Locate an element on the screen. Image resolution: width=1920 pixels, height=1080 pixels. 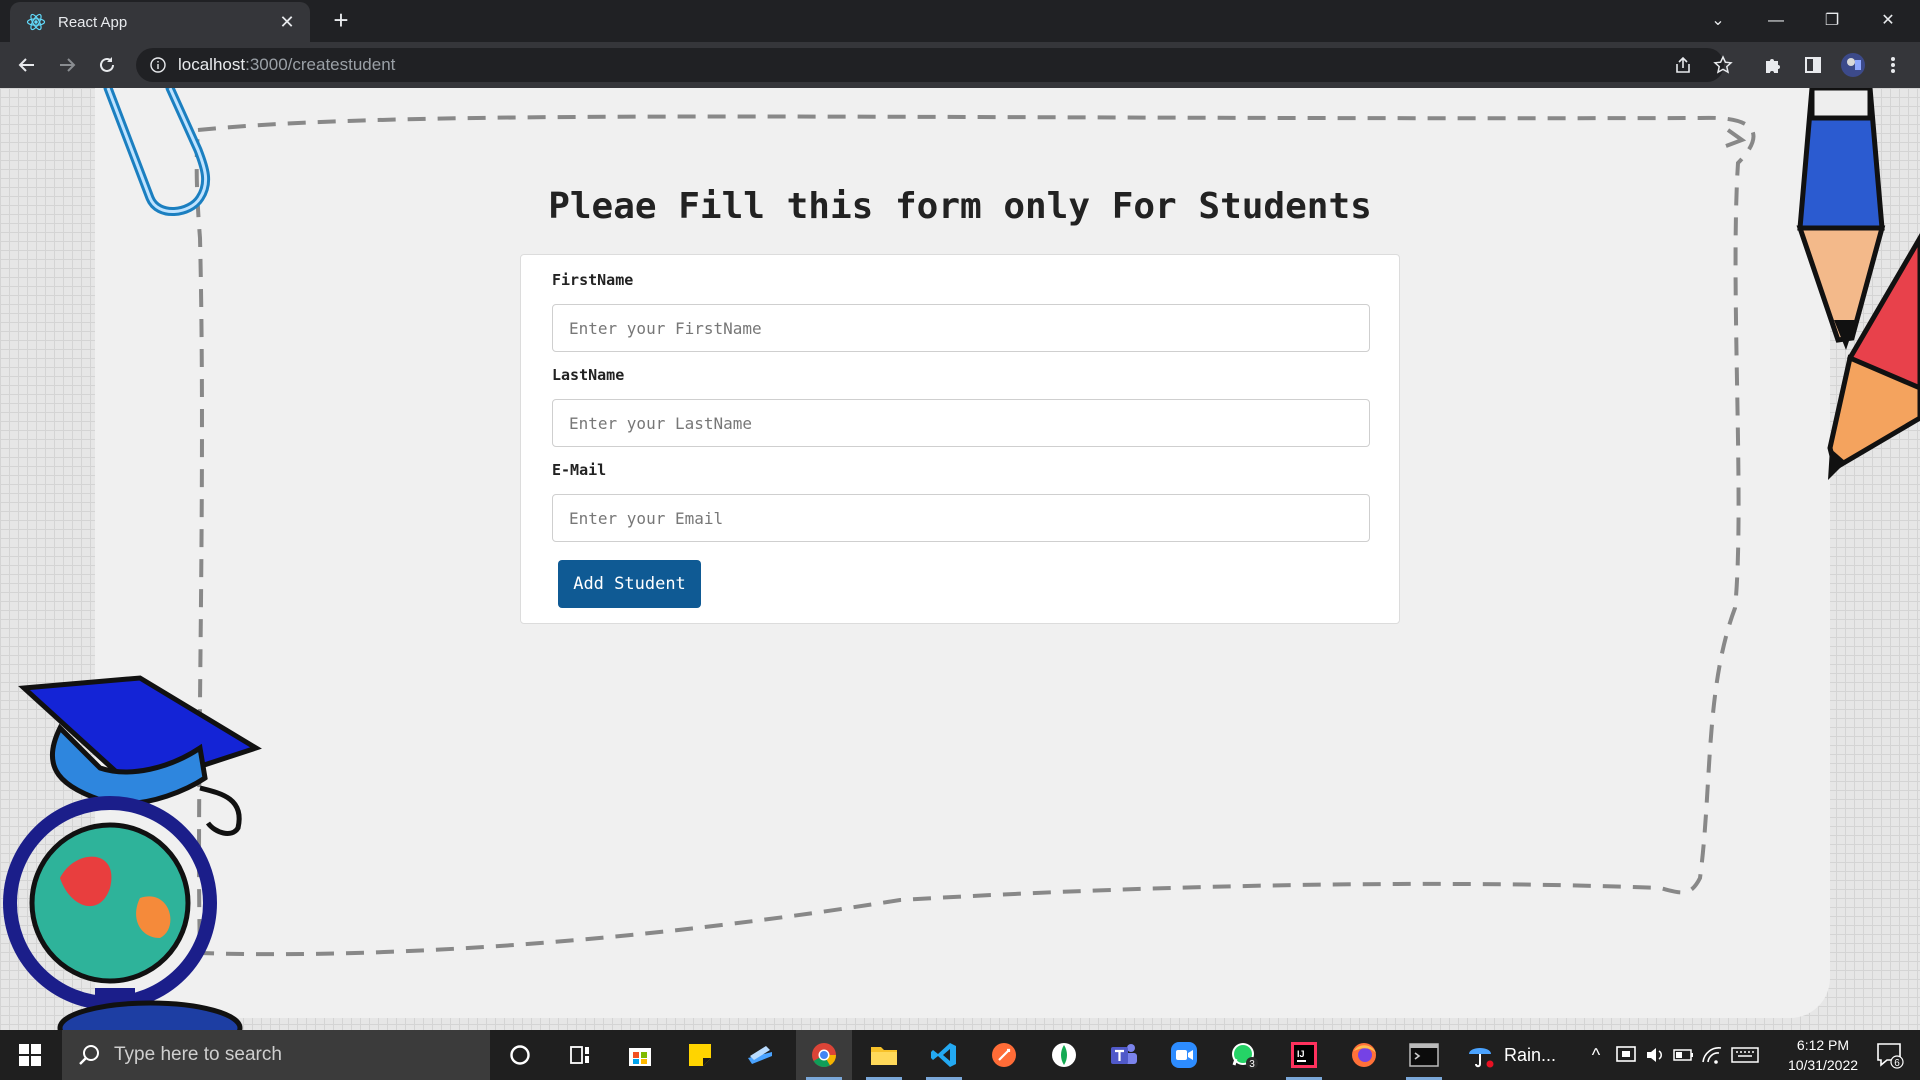
windows-logo-icon is located at coordinates (30, 1055).